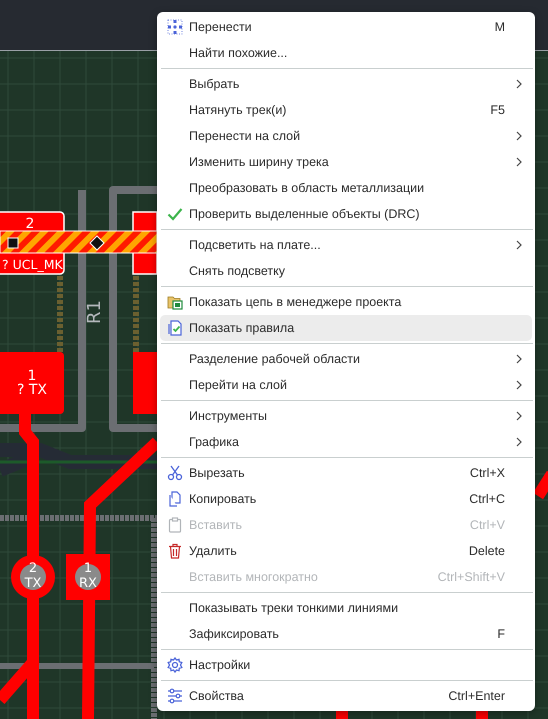  I want to click on menu-item-label: Зафиксировать, so click(234, 634).